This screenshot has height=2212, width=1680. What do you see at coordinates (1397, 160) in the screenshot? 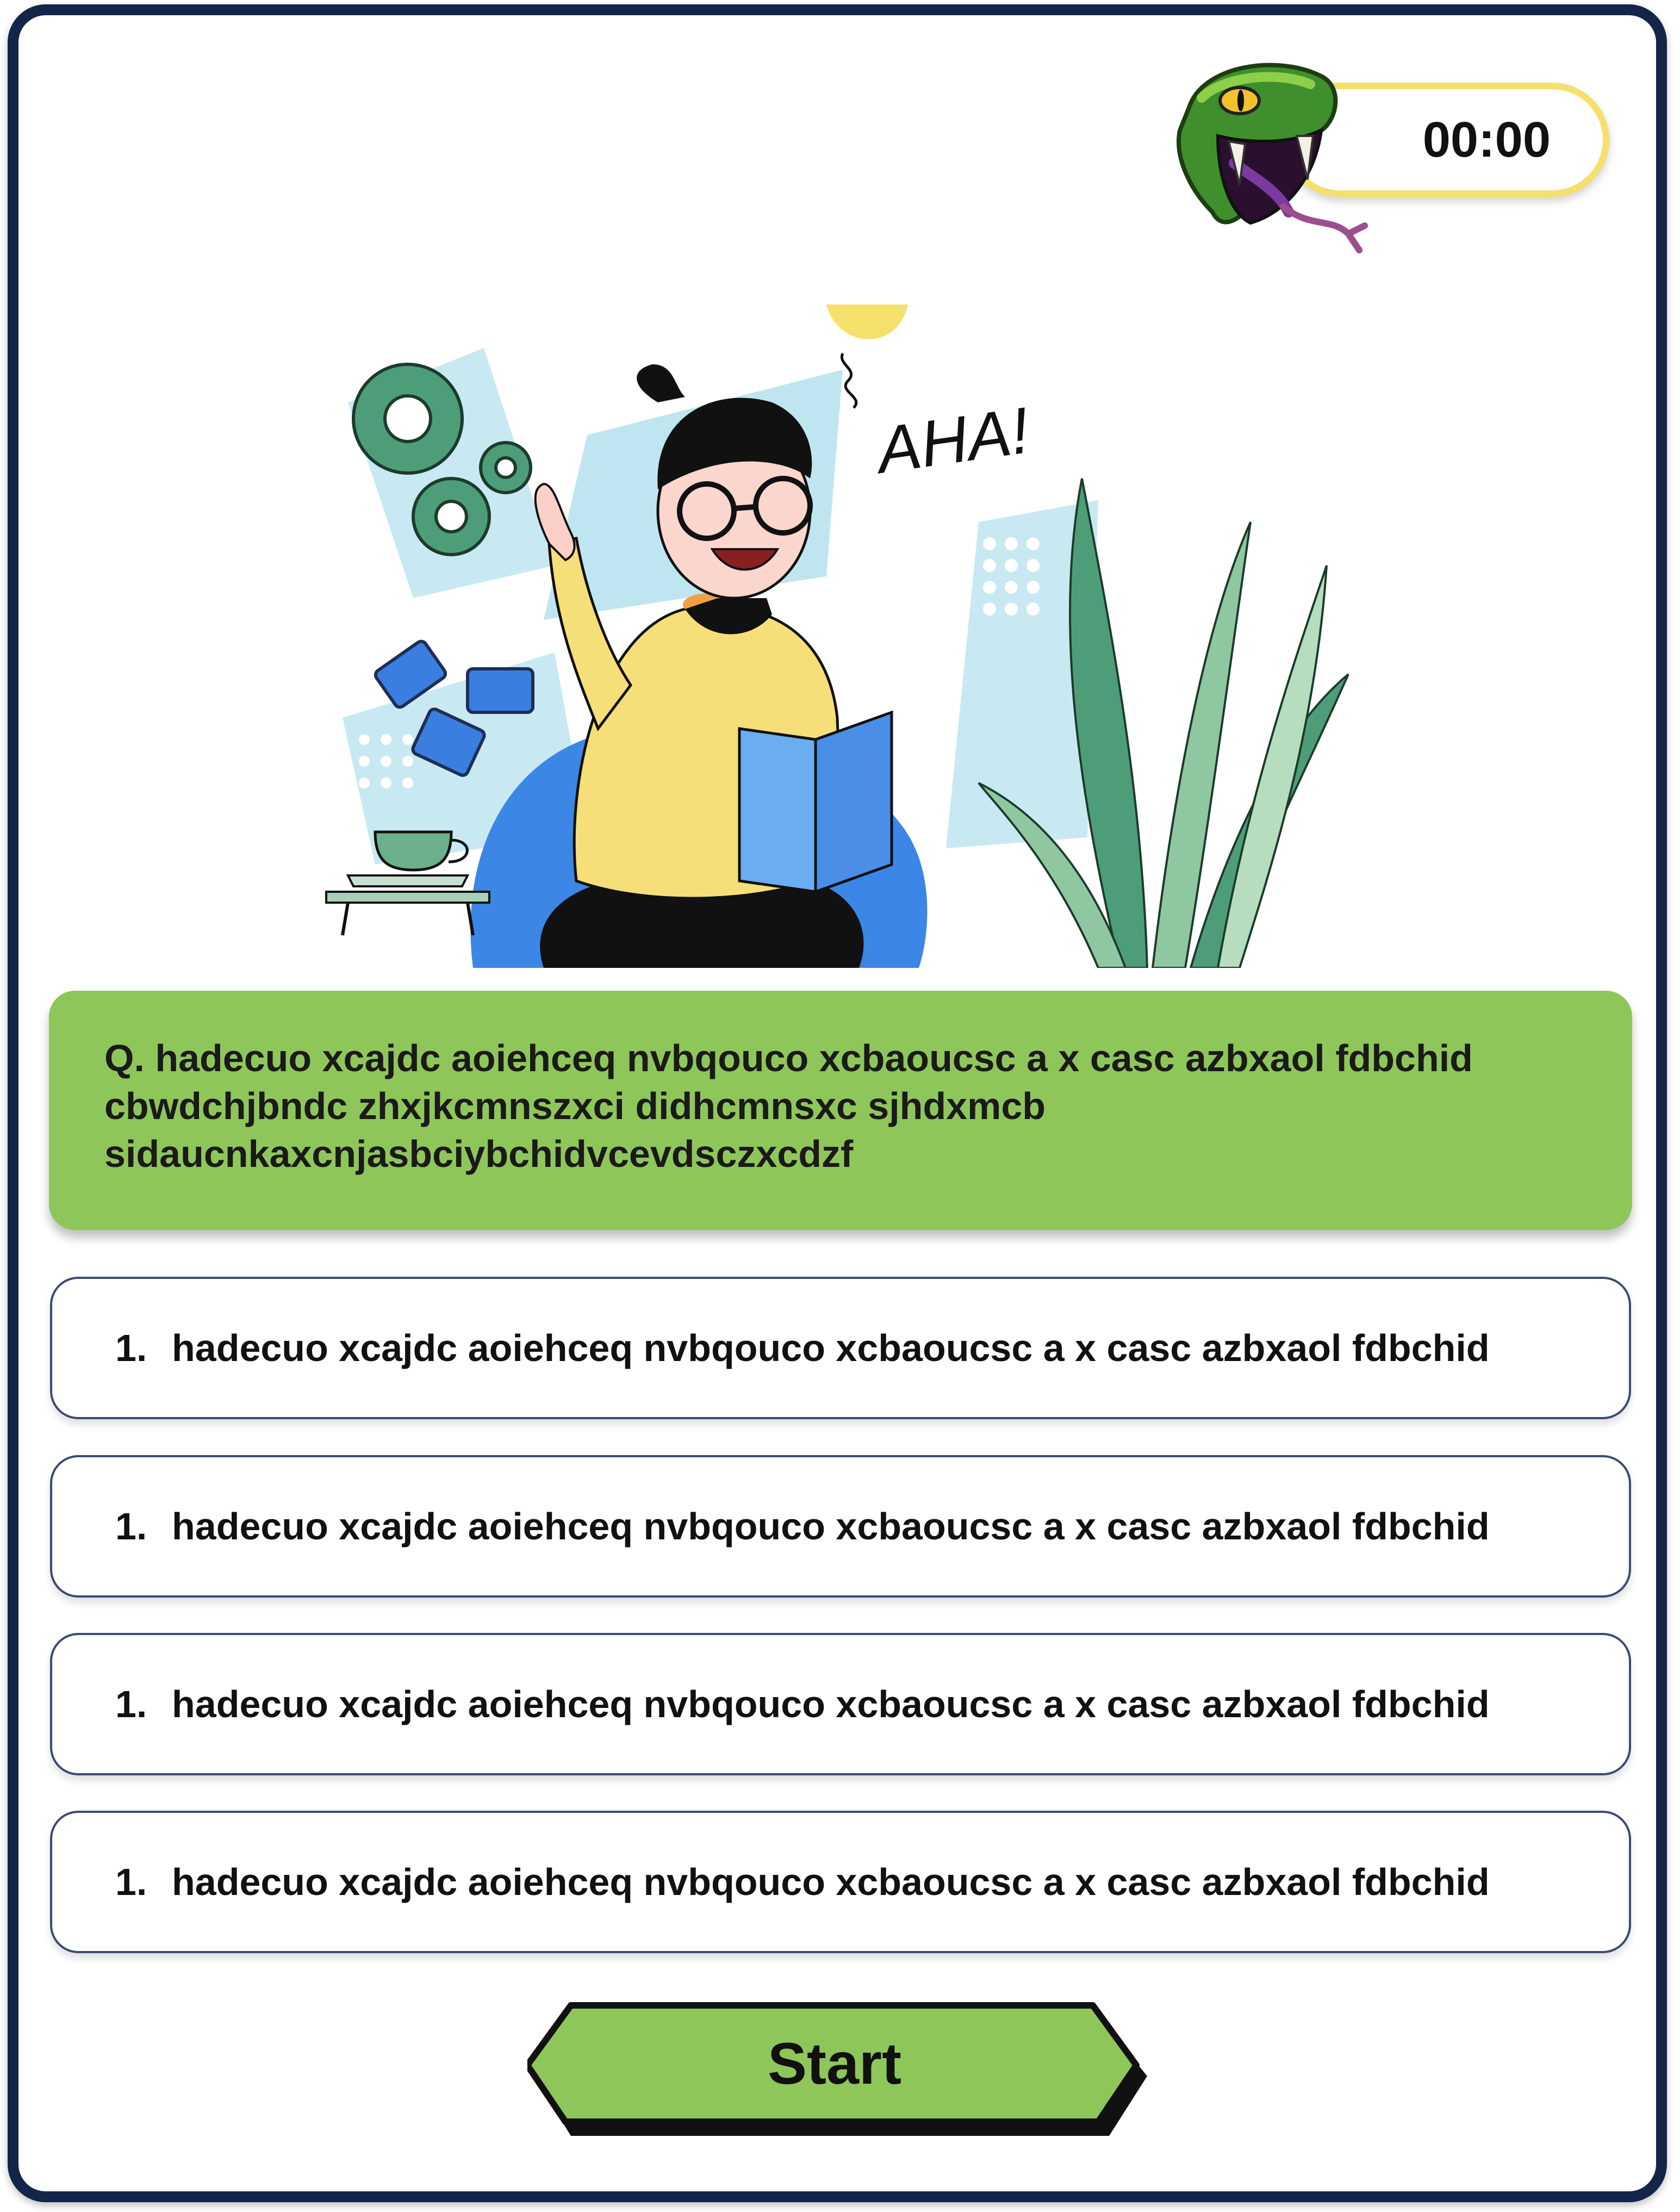
I see `timer: 00:00` at bounding box center [1397, 160].